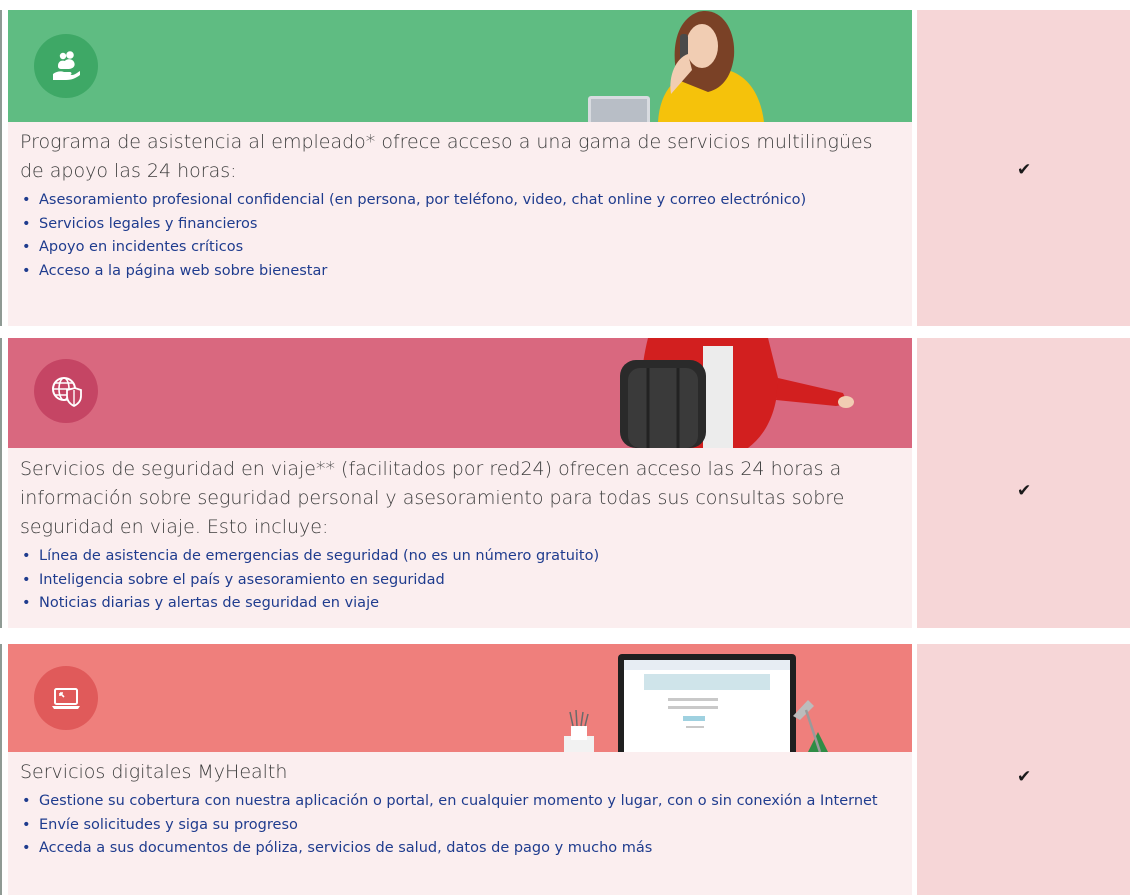 The height and width of the screenshot is (895, 1130). I want to click on hand-people-icon, so click(66, 65).